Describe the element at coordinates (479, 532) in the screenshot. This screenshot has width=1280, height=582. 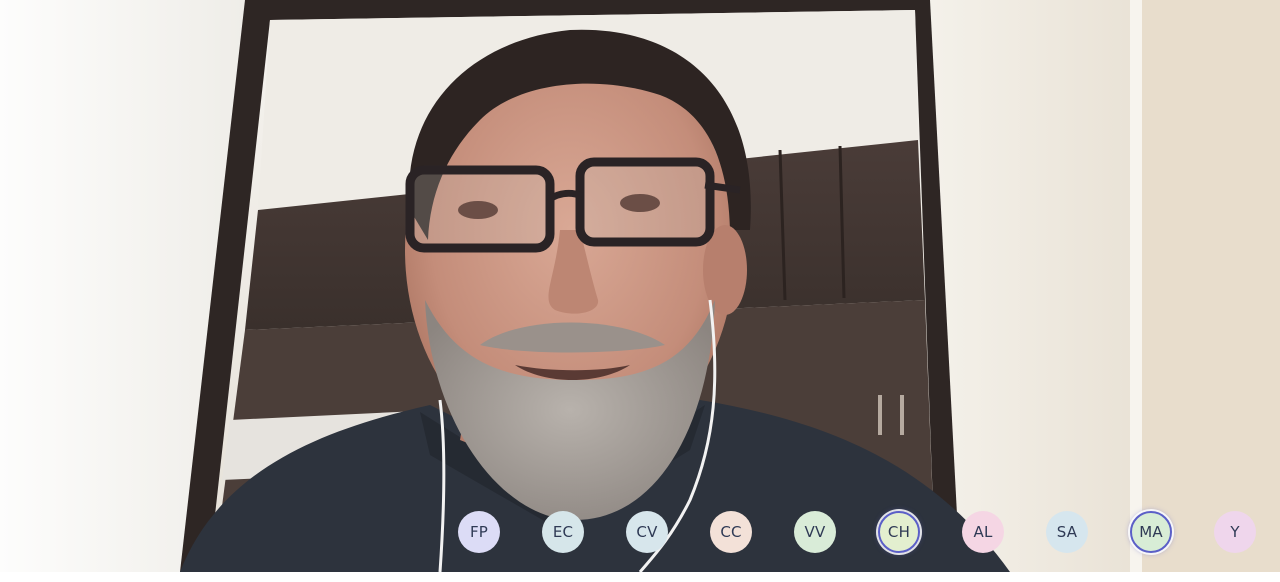
I see `participant-avatar: FP` at that location.